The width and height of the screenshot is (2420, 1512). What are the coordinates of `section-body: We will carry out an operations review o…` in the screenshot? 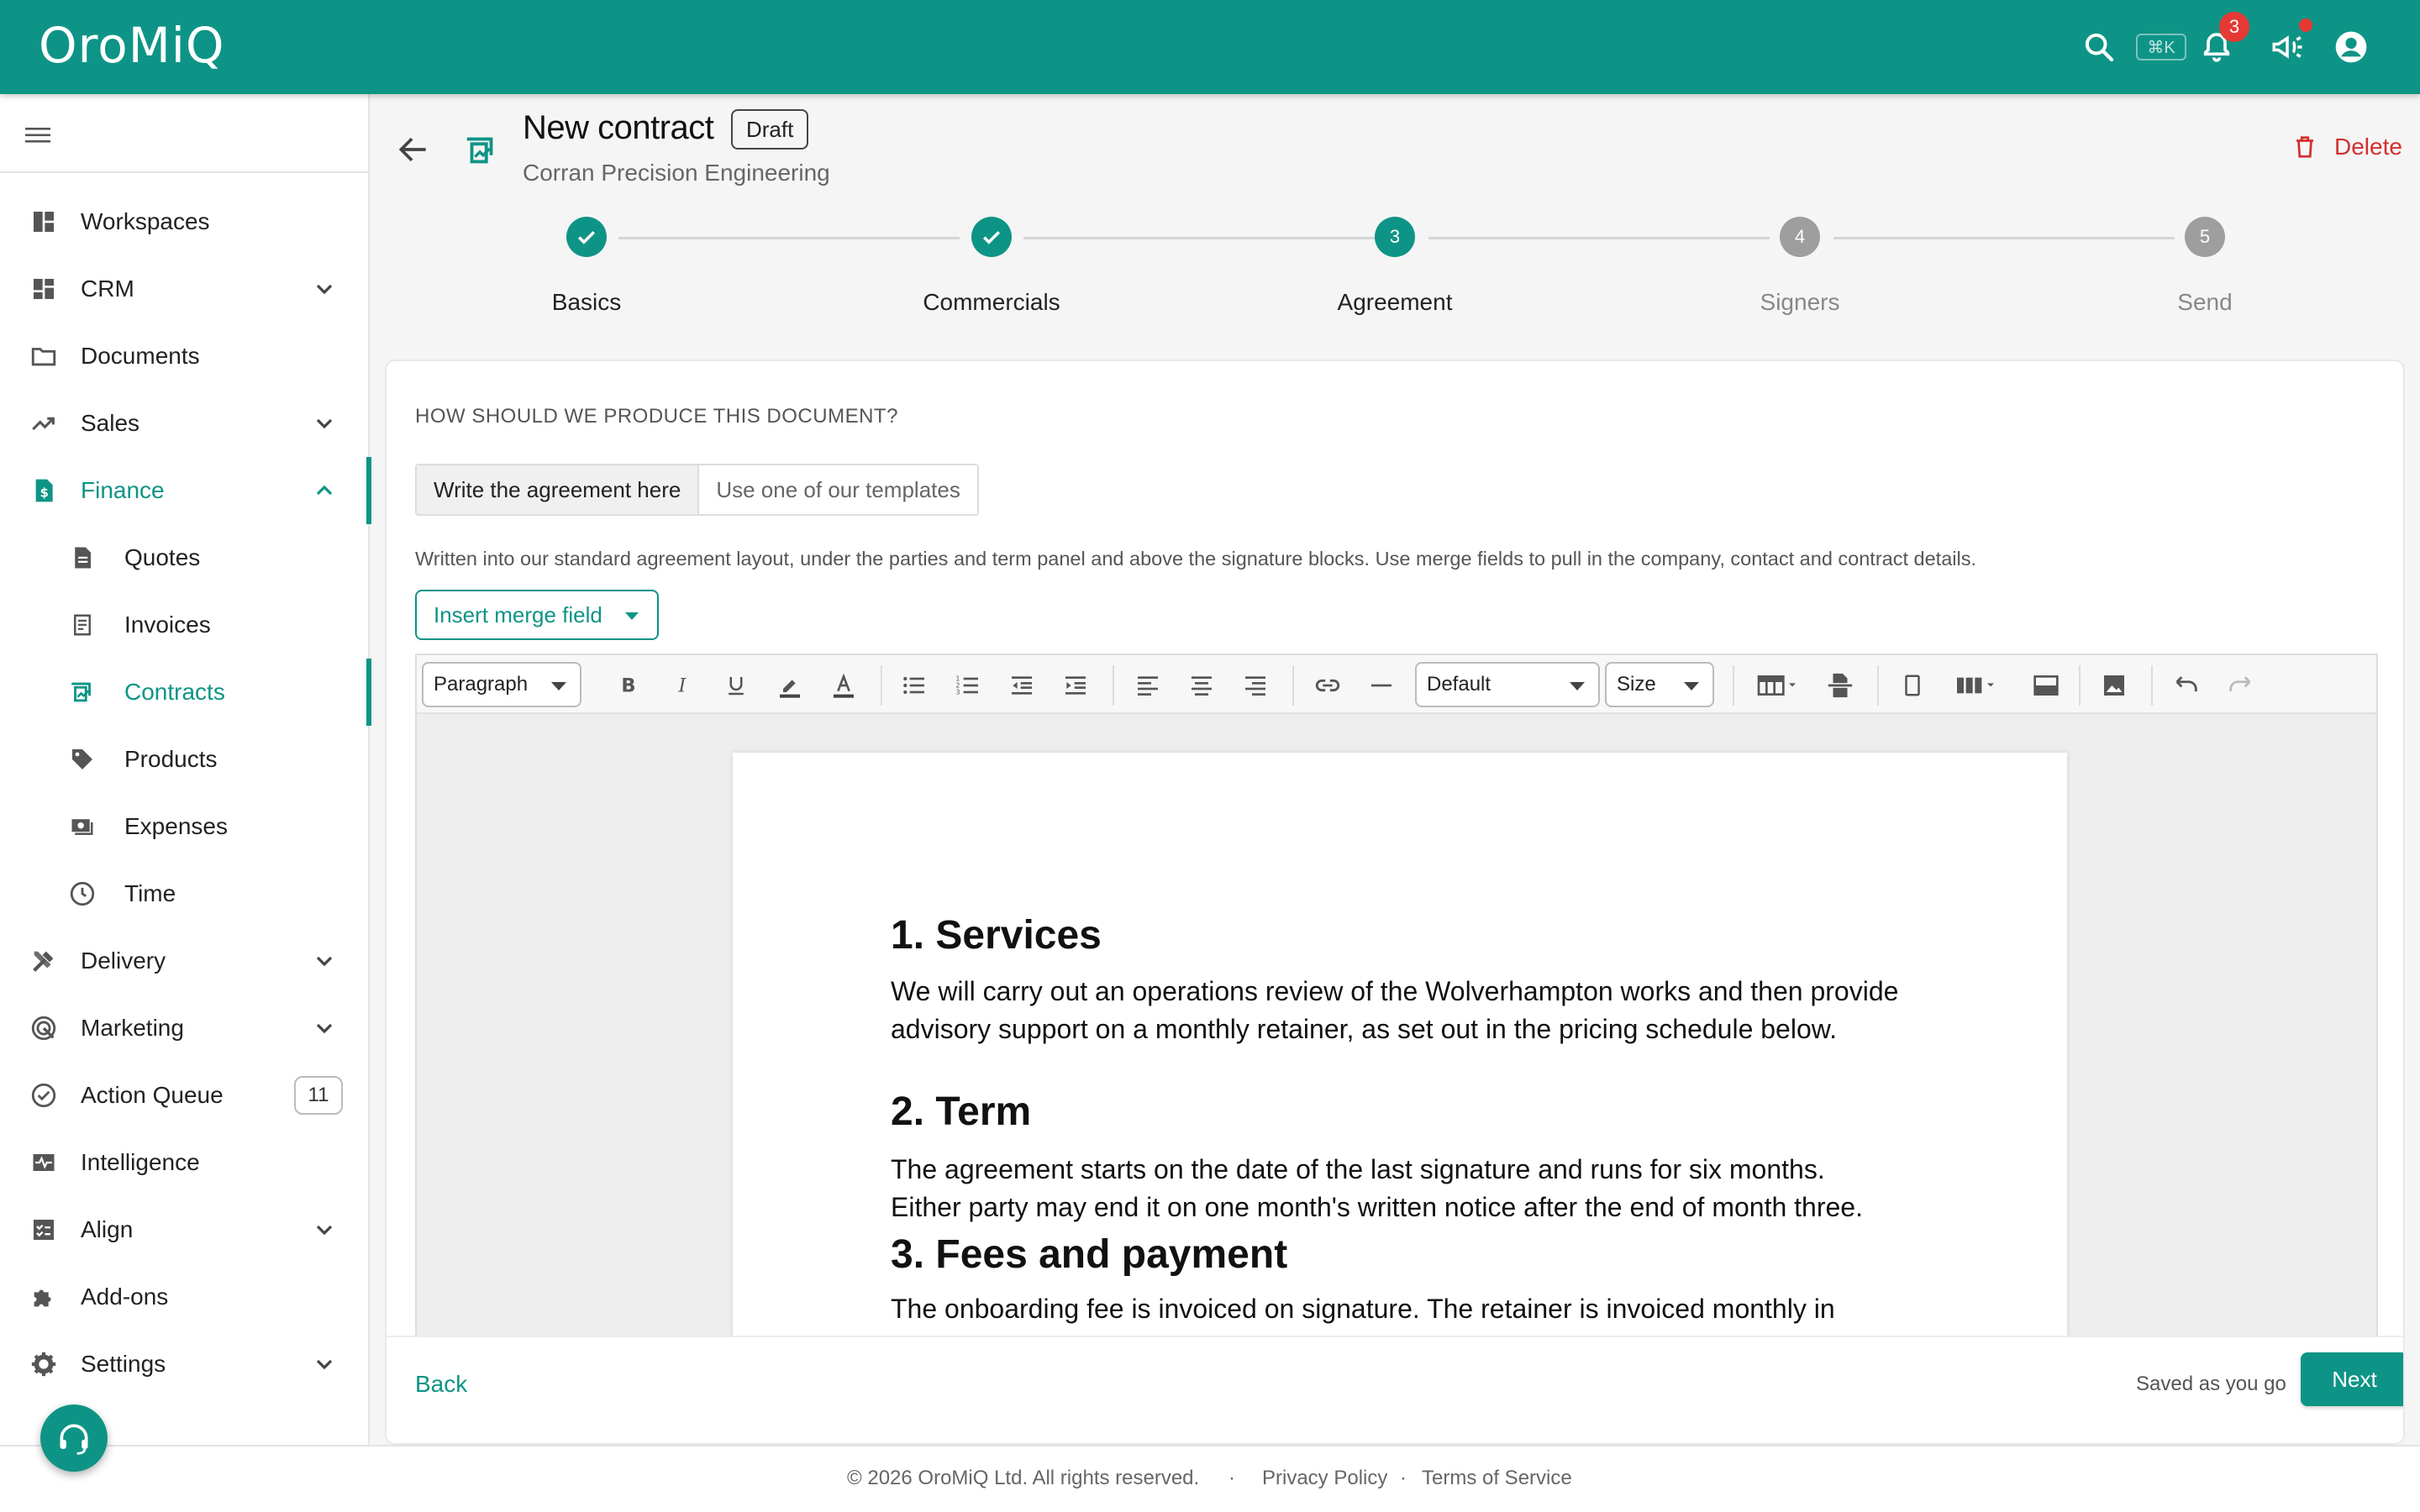 It's located at (1395, 1010).